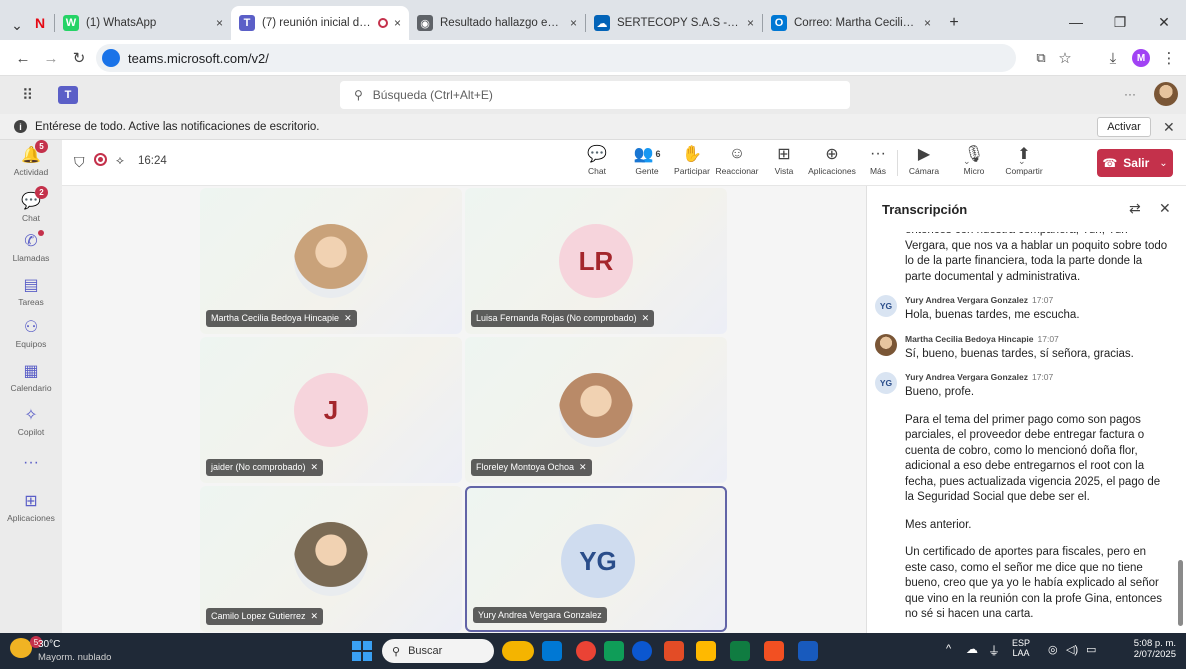 This screenshot has height=669, width=1186. I want to click on leave-chevron-icon: ⌄, so click(1163, 163).